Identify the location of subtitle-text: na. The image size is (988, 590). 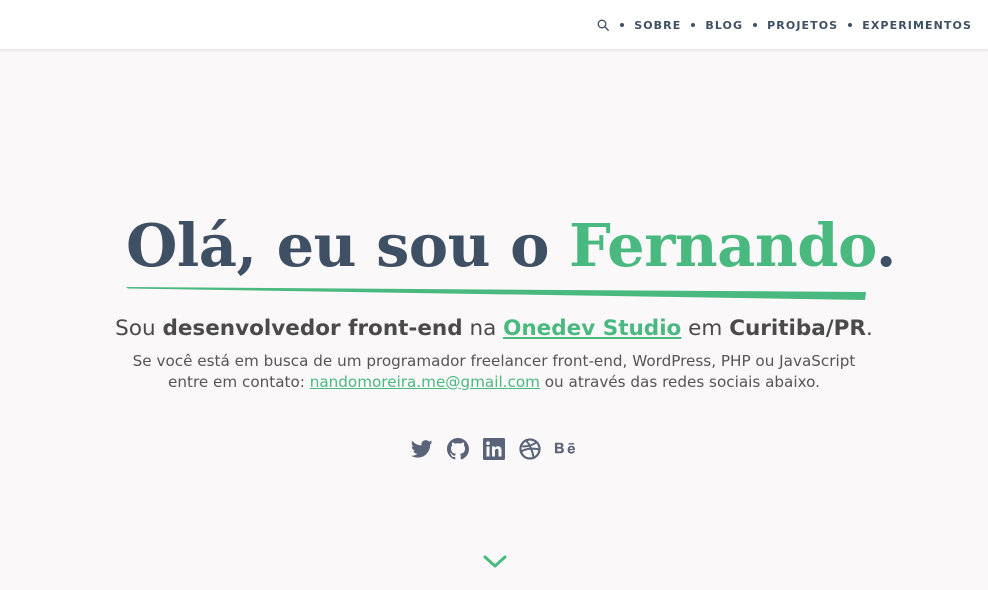
(483, 328).